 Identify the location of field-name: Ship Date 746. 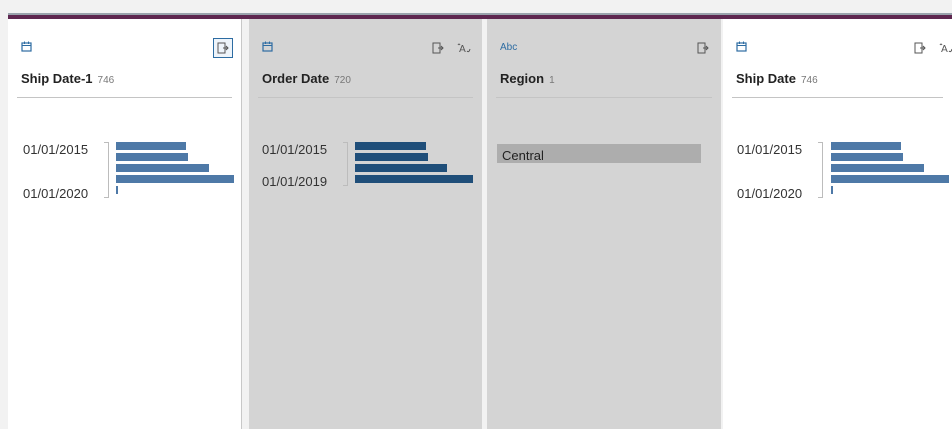
(777, 78).